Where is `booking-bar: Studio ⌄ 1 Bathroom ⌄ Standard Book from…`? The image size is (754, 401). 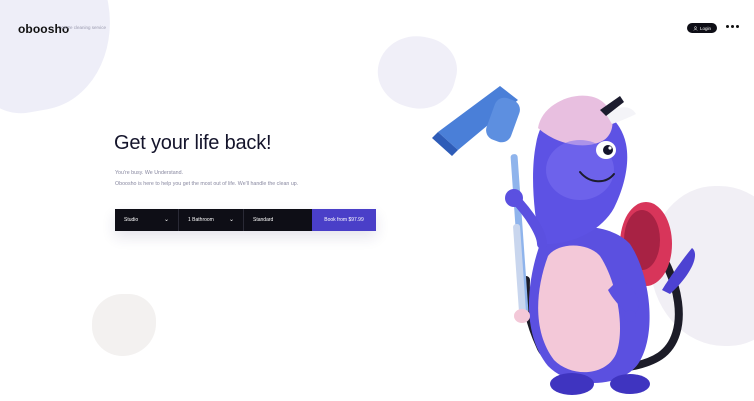
booking-bar: Studio ⌄ 1 Bathroom ⌄ Standard Book from… is located at coordinates (245, 220).